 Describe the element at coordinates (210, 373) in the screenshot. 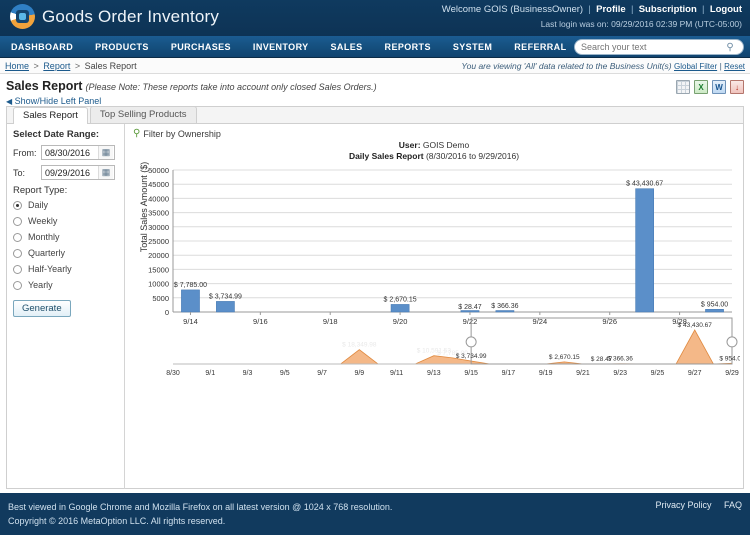

I see `svg-text: 9/1` at that location.